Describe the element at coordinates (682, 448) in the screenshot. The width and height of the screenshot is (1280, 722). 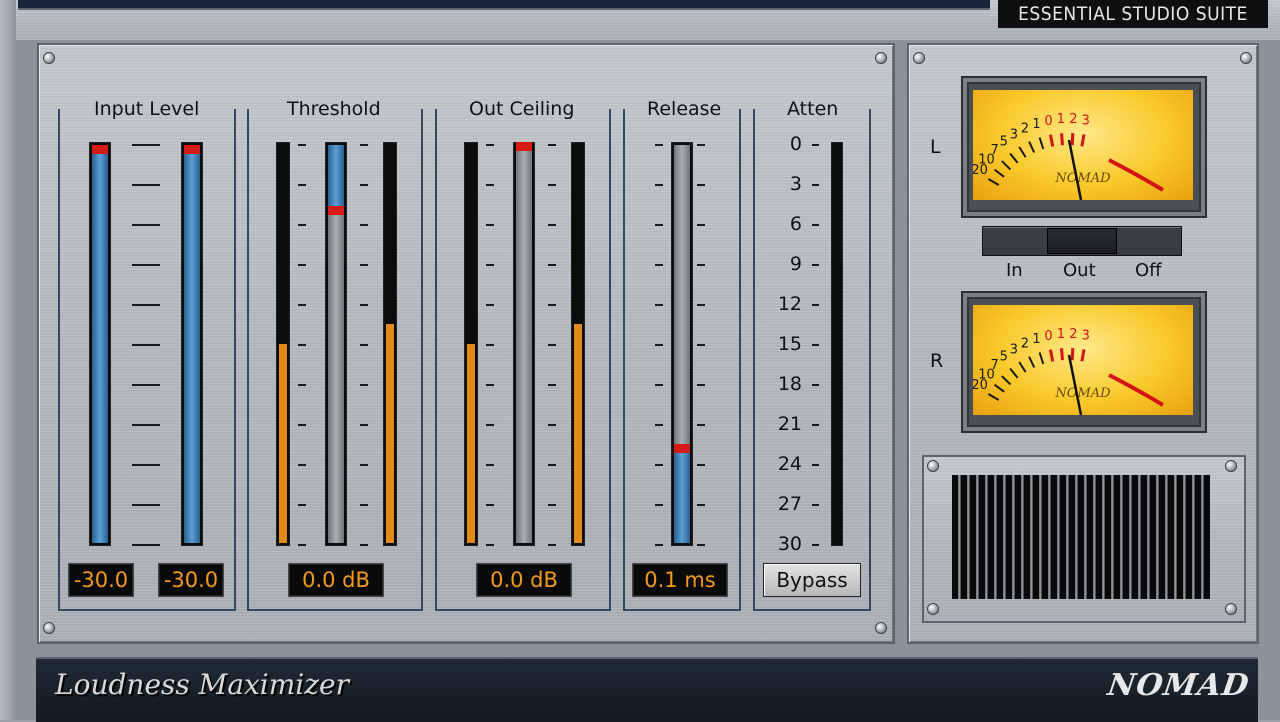
I see `release-slider-handle` at that location.